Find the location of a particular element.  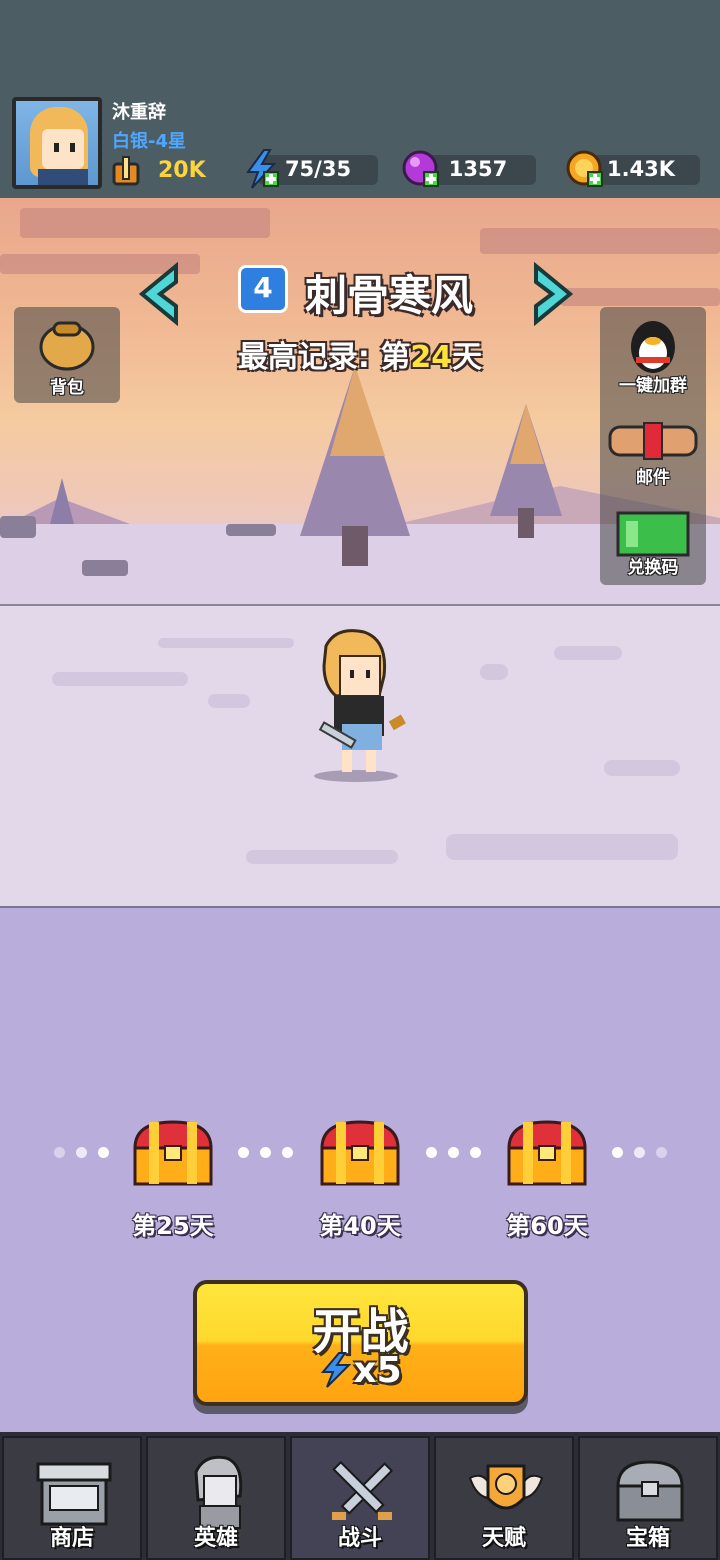

nav-hero: 英雄 is located at coordinates (216, 1498).